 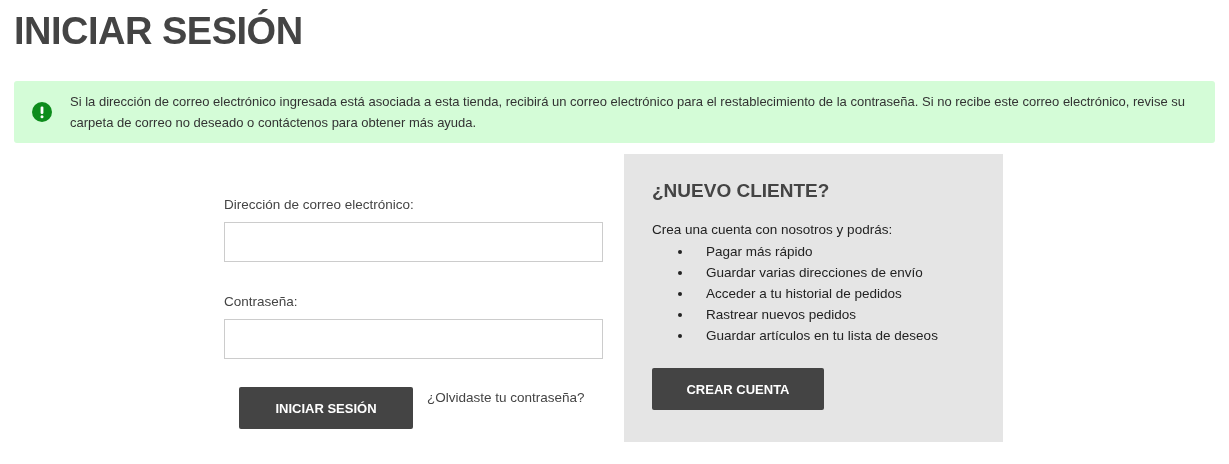 I want to click on page-title: INICIAR SESIÓN, so click(x=159, y=30).